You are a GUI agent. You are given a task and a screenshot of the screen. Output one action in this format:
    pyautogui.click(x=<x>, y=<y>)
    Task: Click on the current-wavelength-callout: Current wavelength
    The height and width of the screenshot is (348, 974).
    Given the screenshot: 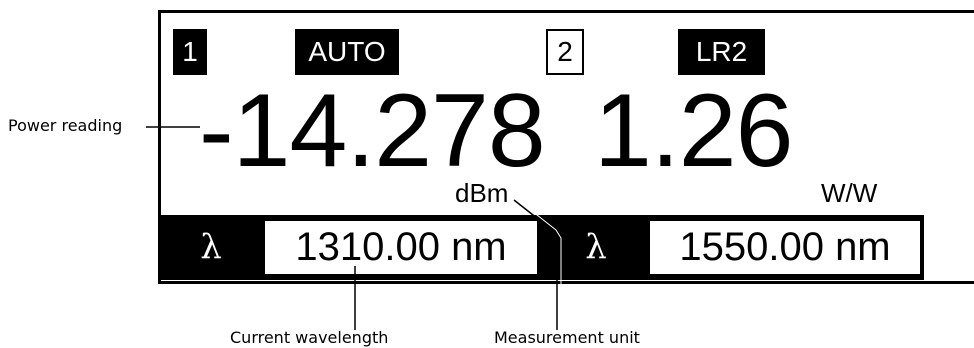 What is the action you would take?
    pyautogui.click(x=309, y=337)
    